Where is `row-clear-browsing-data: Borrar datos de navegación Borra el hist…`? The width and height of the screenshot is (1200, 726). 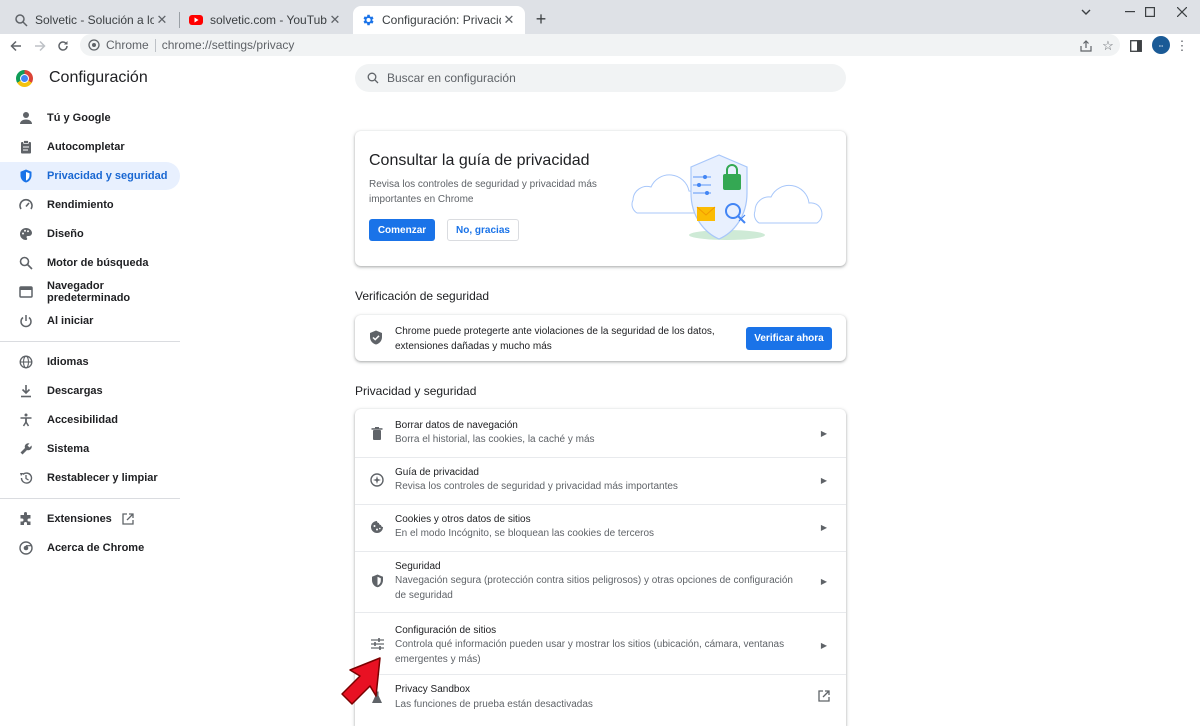 row-clear-browsing-data: Borrar datos de navegación Borra el hist… is located at coordinates (600, 436).